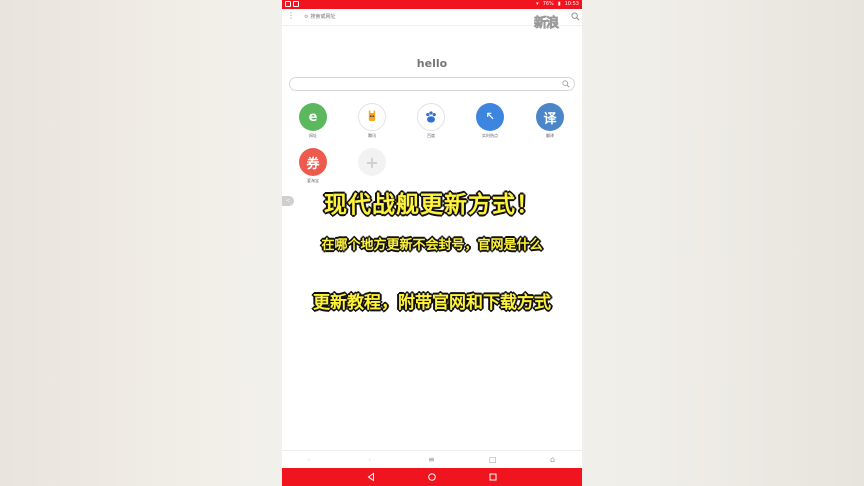 The height and width of the screenshot is (486, 864). What do you see at coordinates (432, 205) in the screenshot?
I see `overlay-title: 现代战舰更新方式！` at bounding box center [432, 205].